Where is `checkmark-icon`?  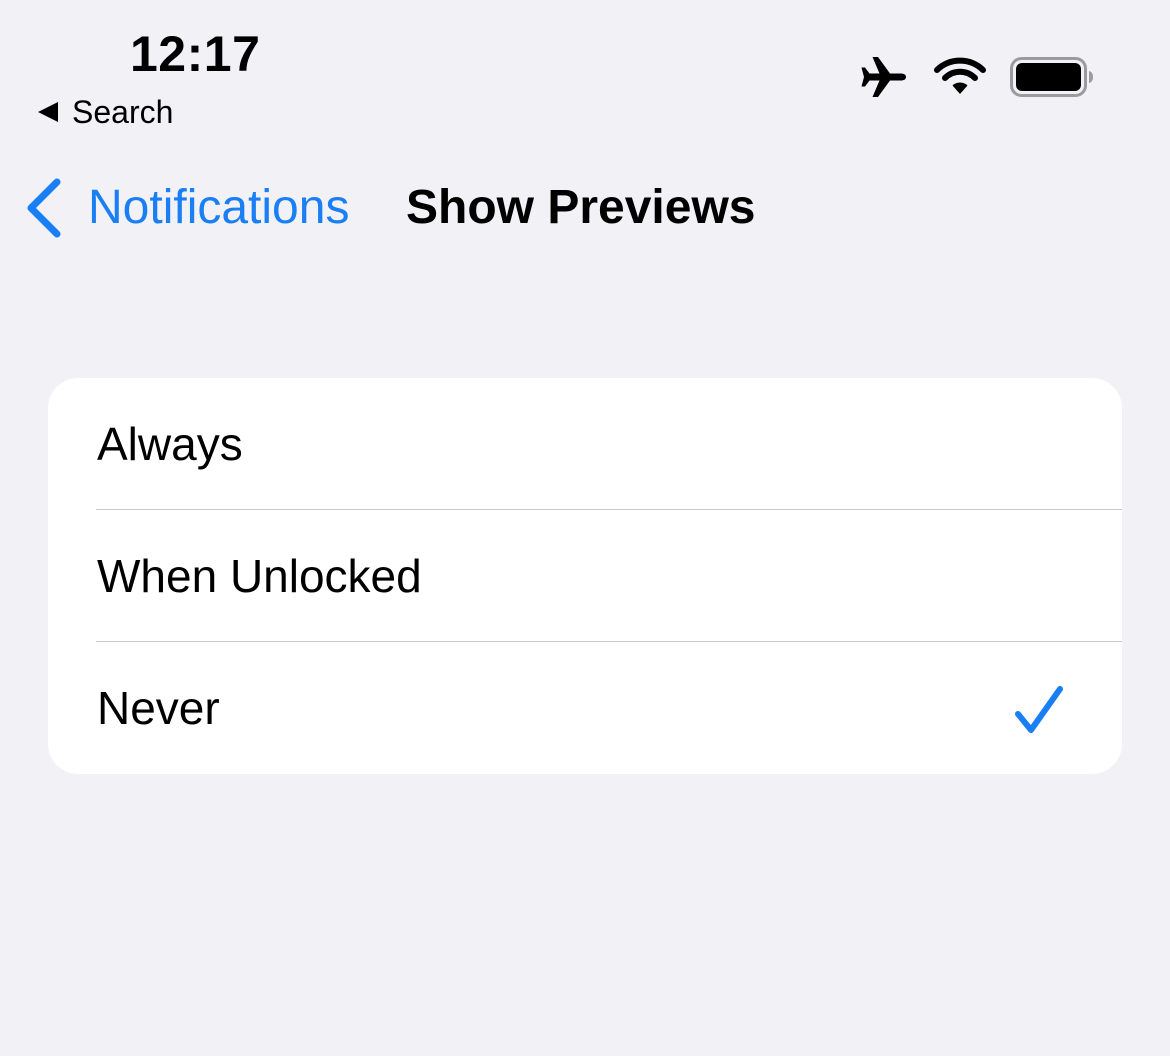
checkmark-icon is located at coordinates (1039, 709).